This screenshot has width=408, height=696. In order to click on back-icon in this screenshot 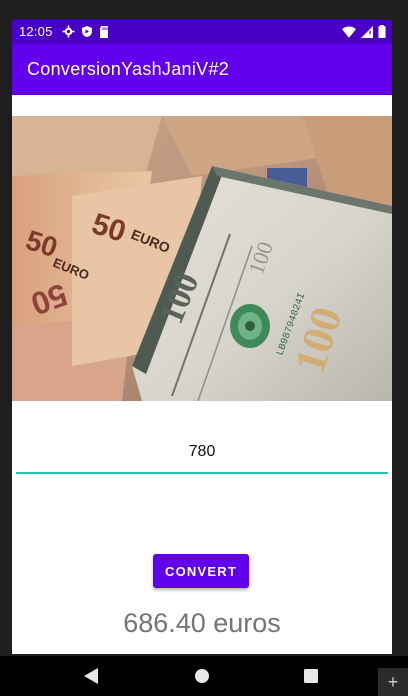, I will do `click(91, 676)`.